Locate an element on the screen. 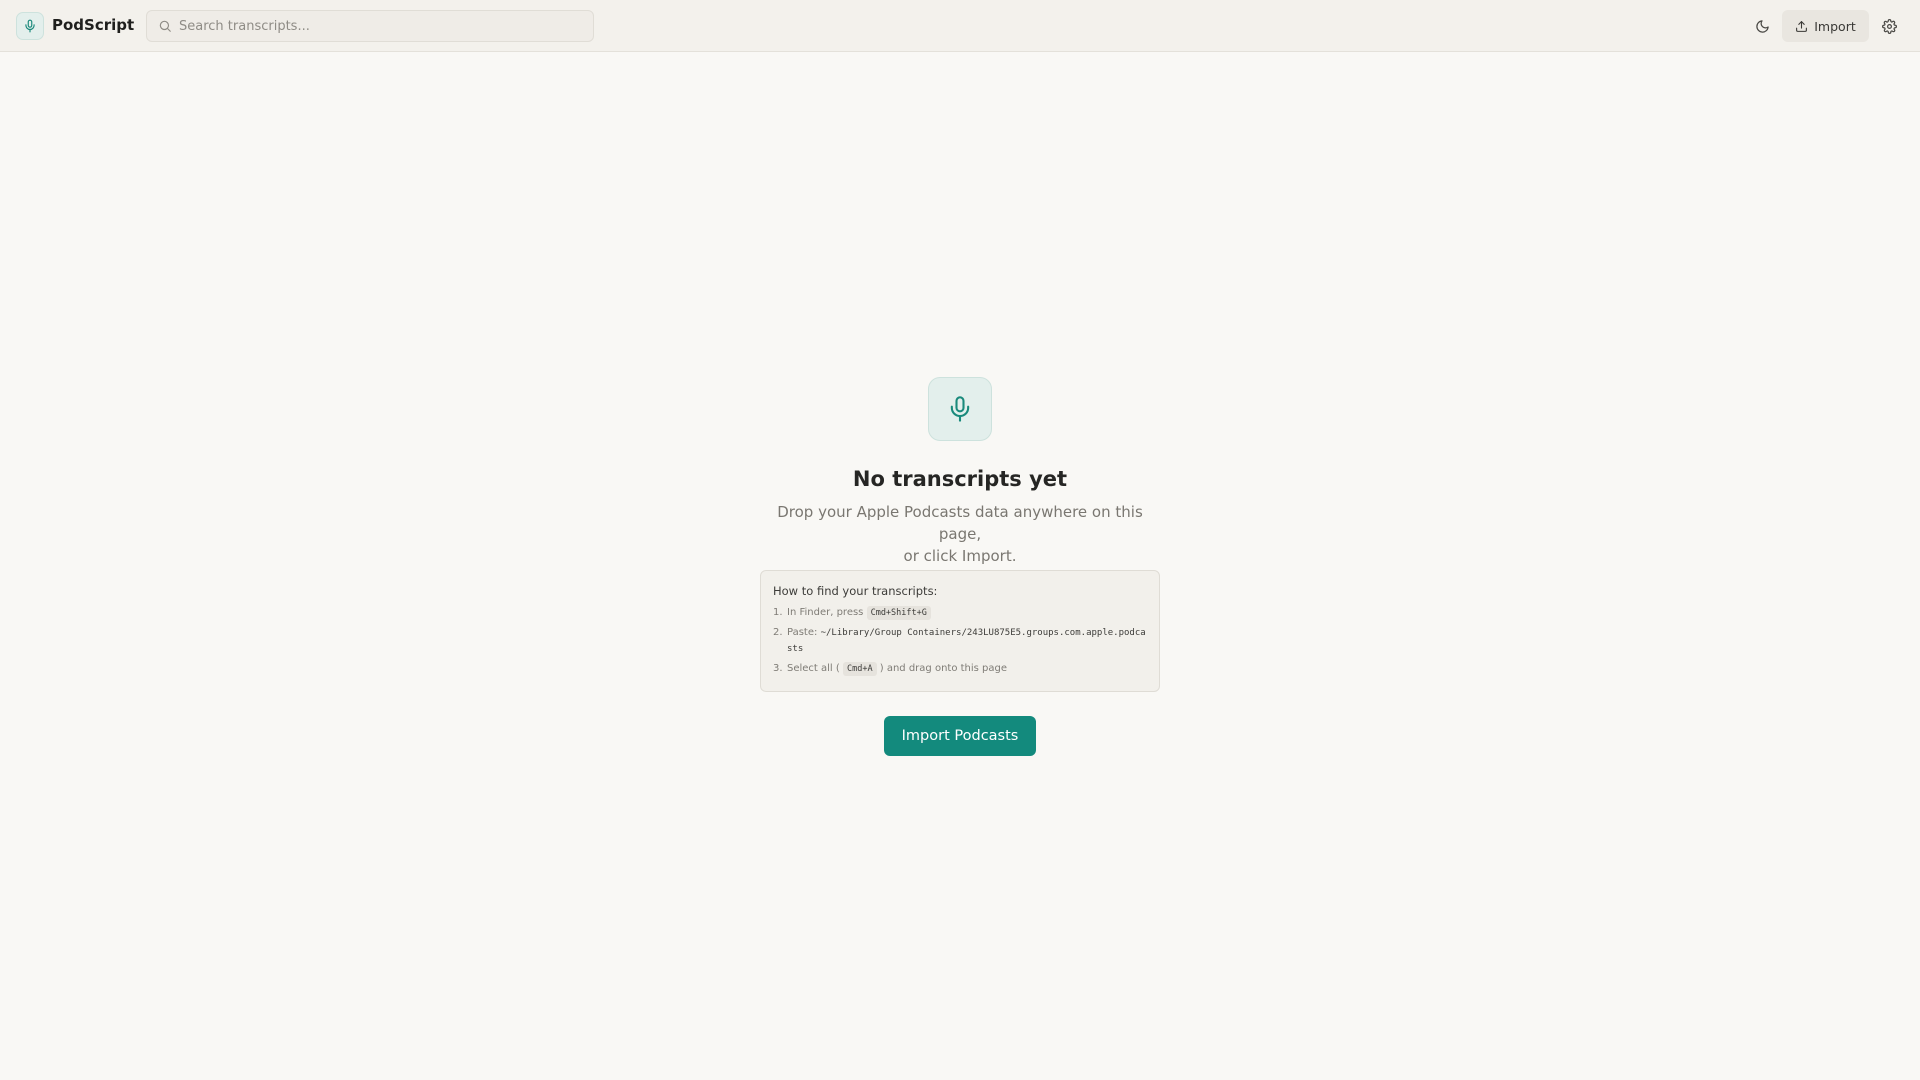 This screenshot has width=1920, height=1080. import-button-label: Import is located at coordinates (1835, 26).